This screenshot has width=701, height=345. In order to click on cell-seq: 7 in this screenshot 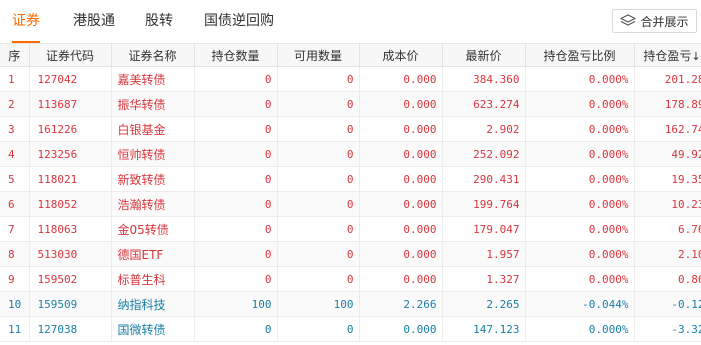, I will do `click(15, 229)`.